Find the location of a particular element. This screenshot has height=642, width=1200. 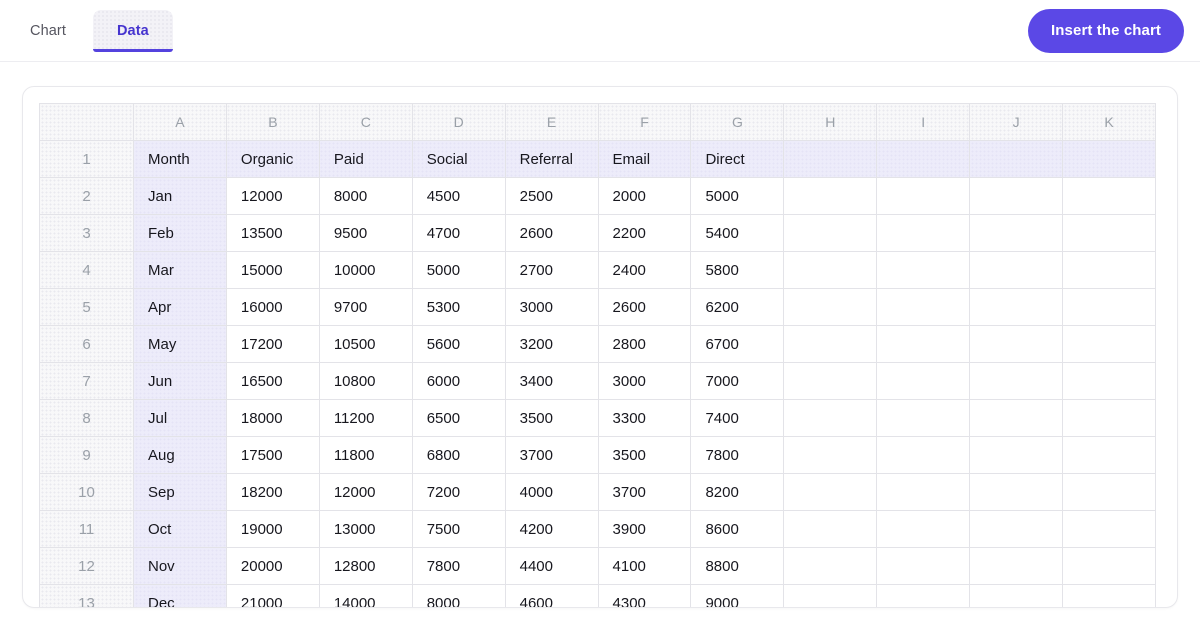

cell-B11: 19000 is located at coordinates (272, 529).